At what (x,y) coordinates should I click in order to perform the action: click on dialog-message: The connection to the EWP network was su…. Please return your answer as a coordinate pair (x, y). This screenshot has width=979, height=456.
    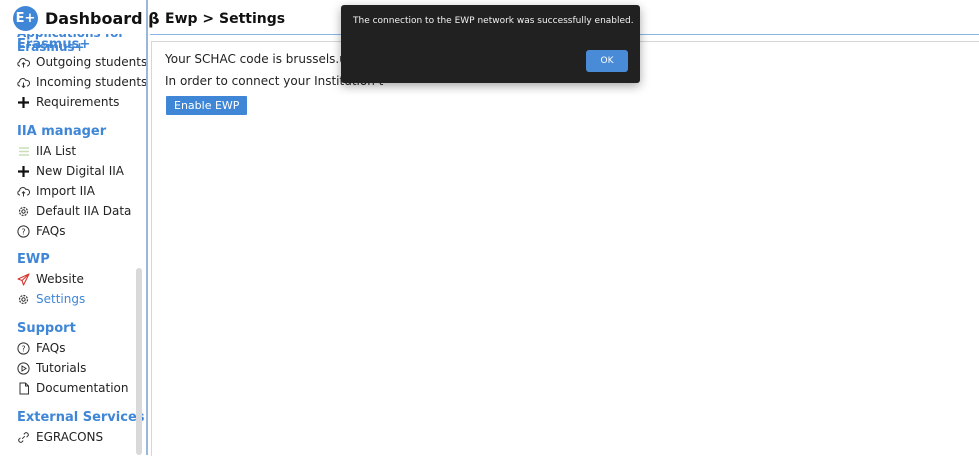
    Looking at the image, I should click on (493, 21).